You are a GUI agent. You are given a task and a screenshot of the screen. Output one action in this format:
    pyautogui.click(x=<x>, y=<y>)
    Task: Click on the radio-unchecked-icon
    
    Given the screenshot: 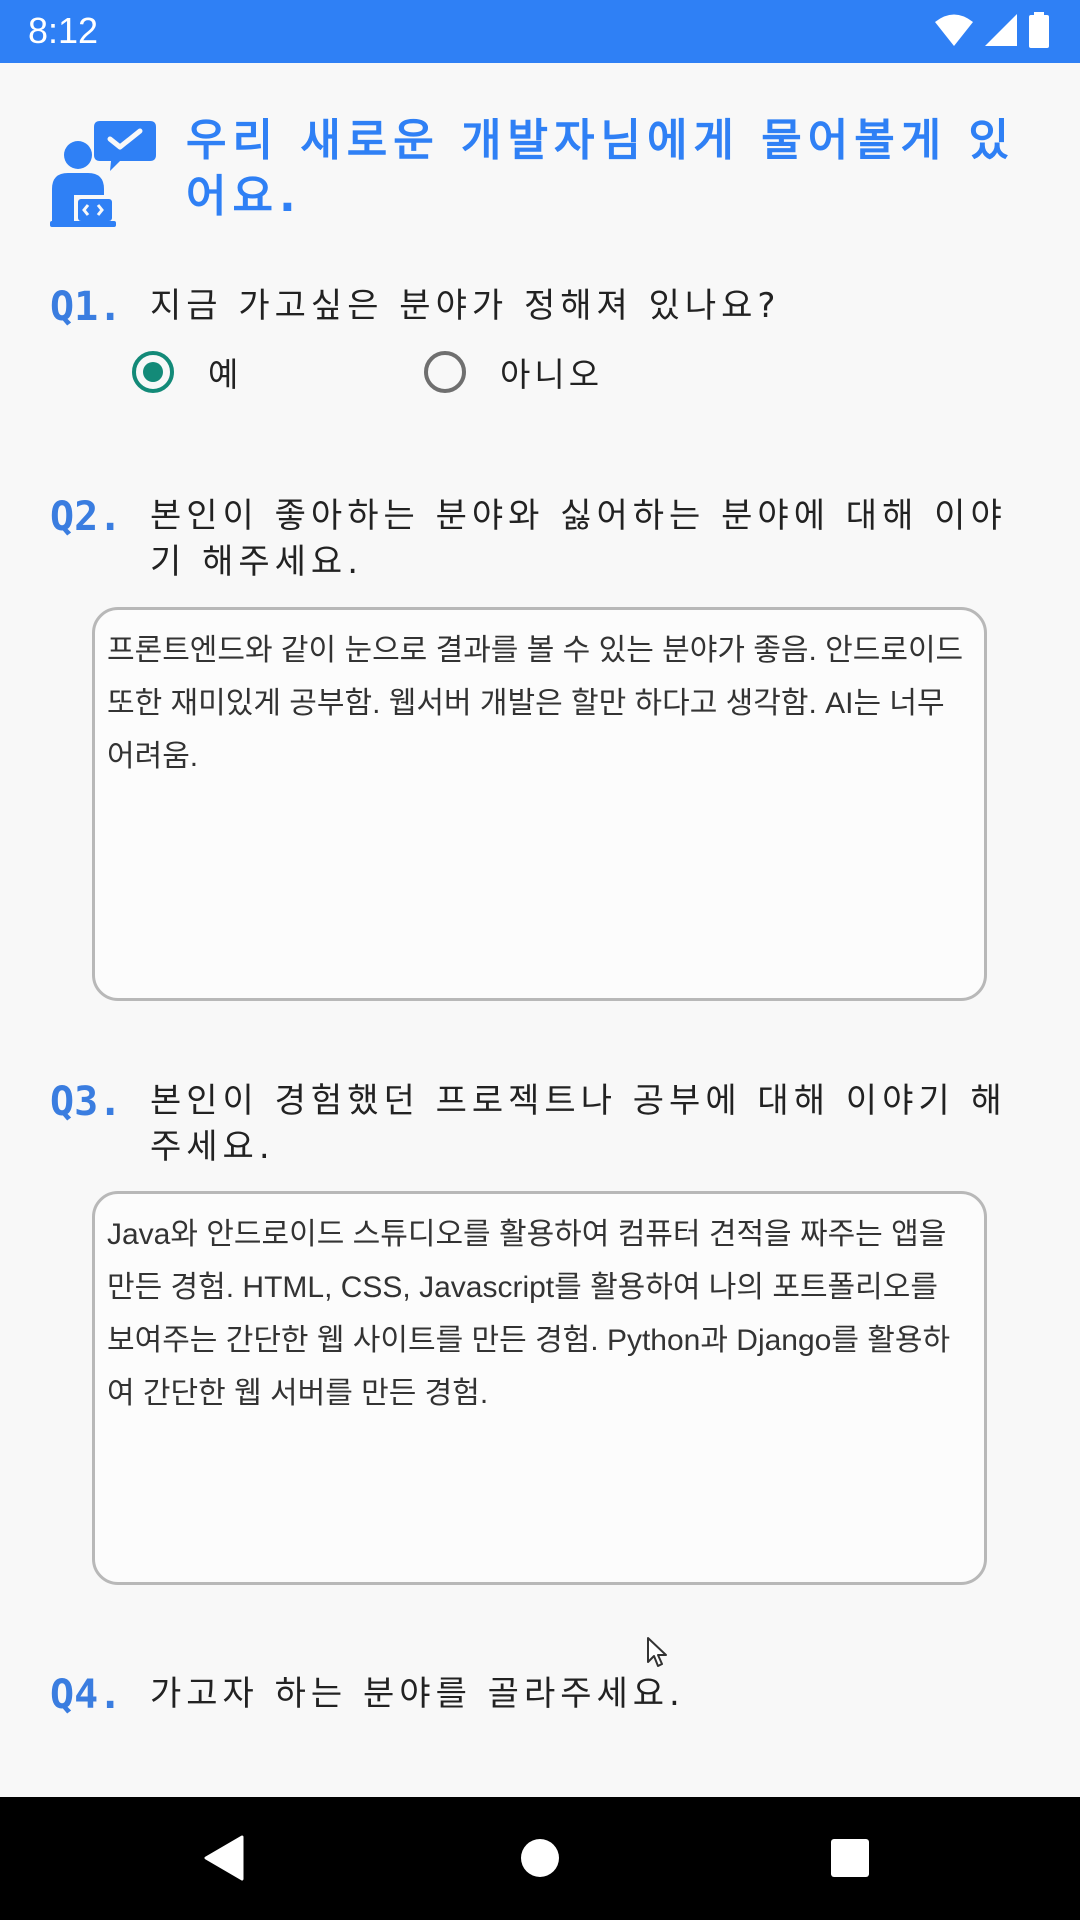 What is the action you would take?
    pyautogui.click(x=445, y=372)
    